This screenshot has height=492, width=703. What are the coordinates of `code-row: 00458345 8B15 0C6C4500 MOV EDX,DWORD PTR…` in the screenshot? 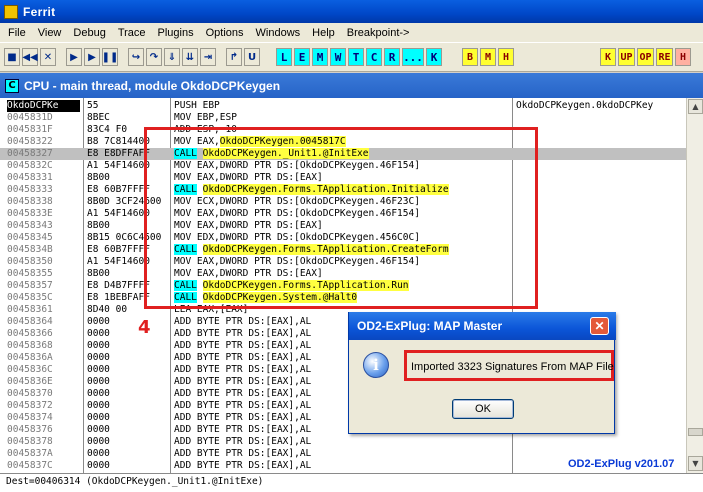 It's located at (343, 238).